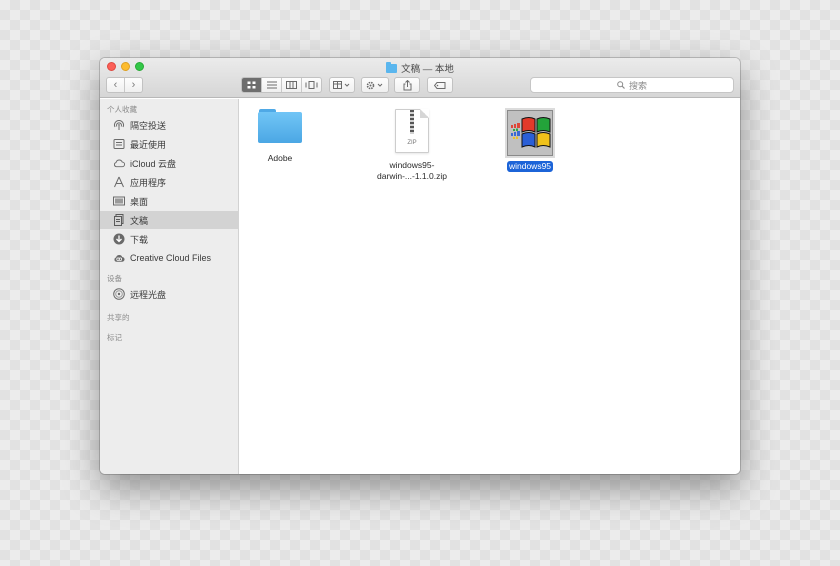 This screenshot has height=566, width=840. Describe the element at coordinates (119, 125) in the screenshot. I see `airdrop-icon` at that location.